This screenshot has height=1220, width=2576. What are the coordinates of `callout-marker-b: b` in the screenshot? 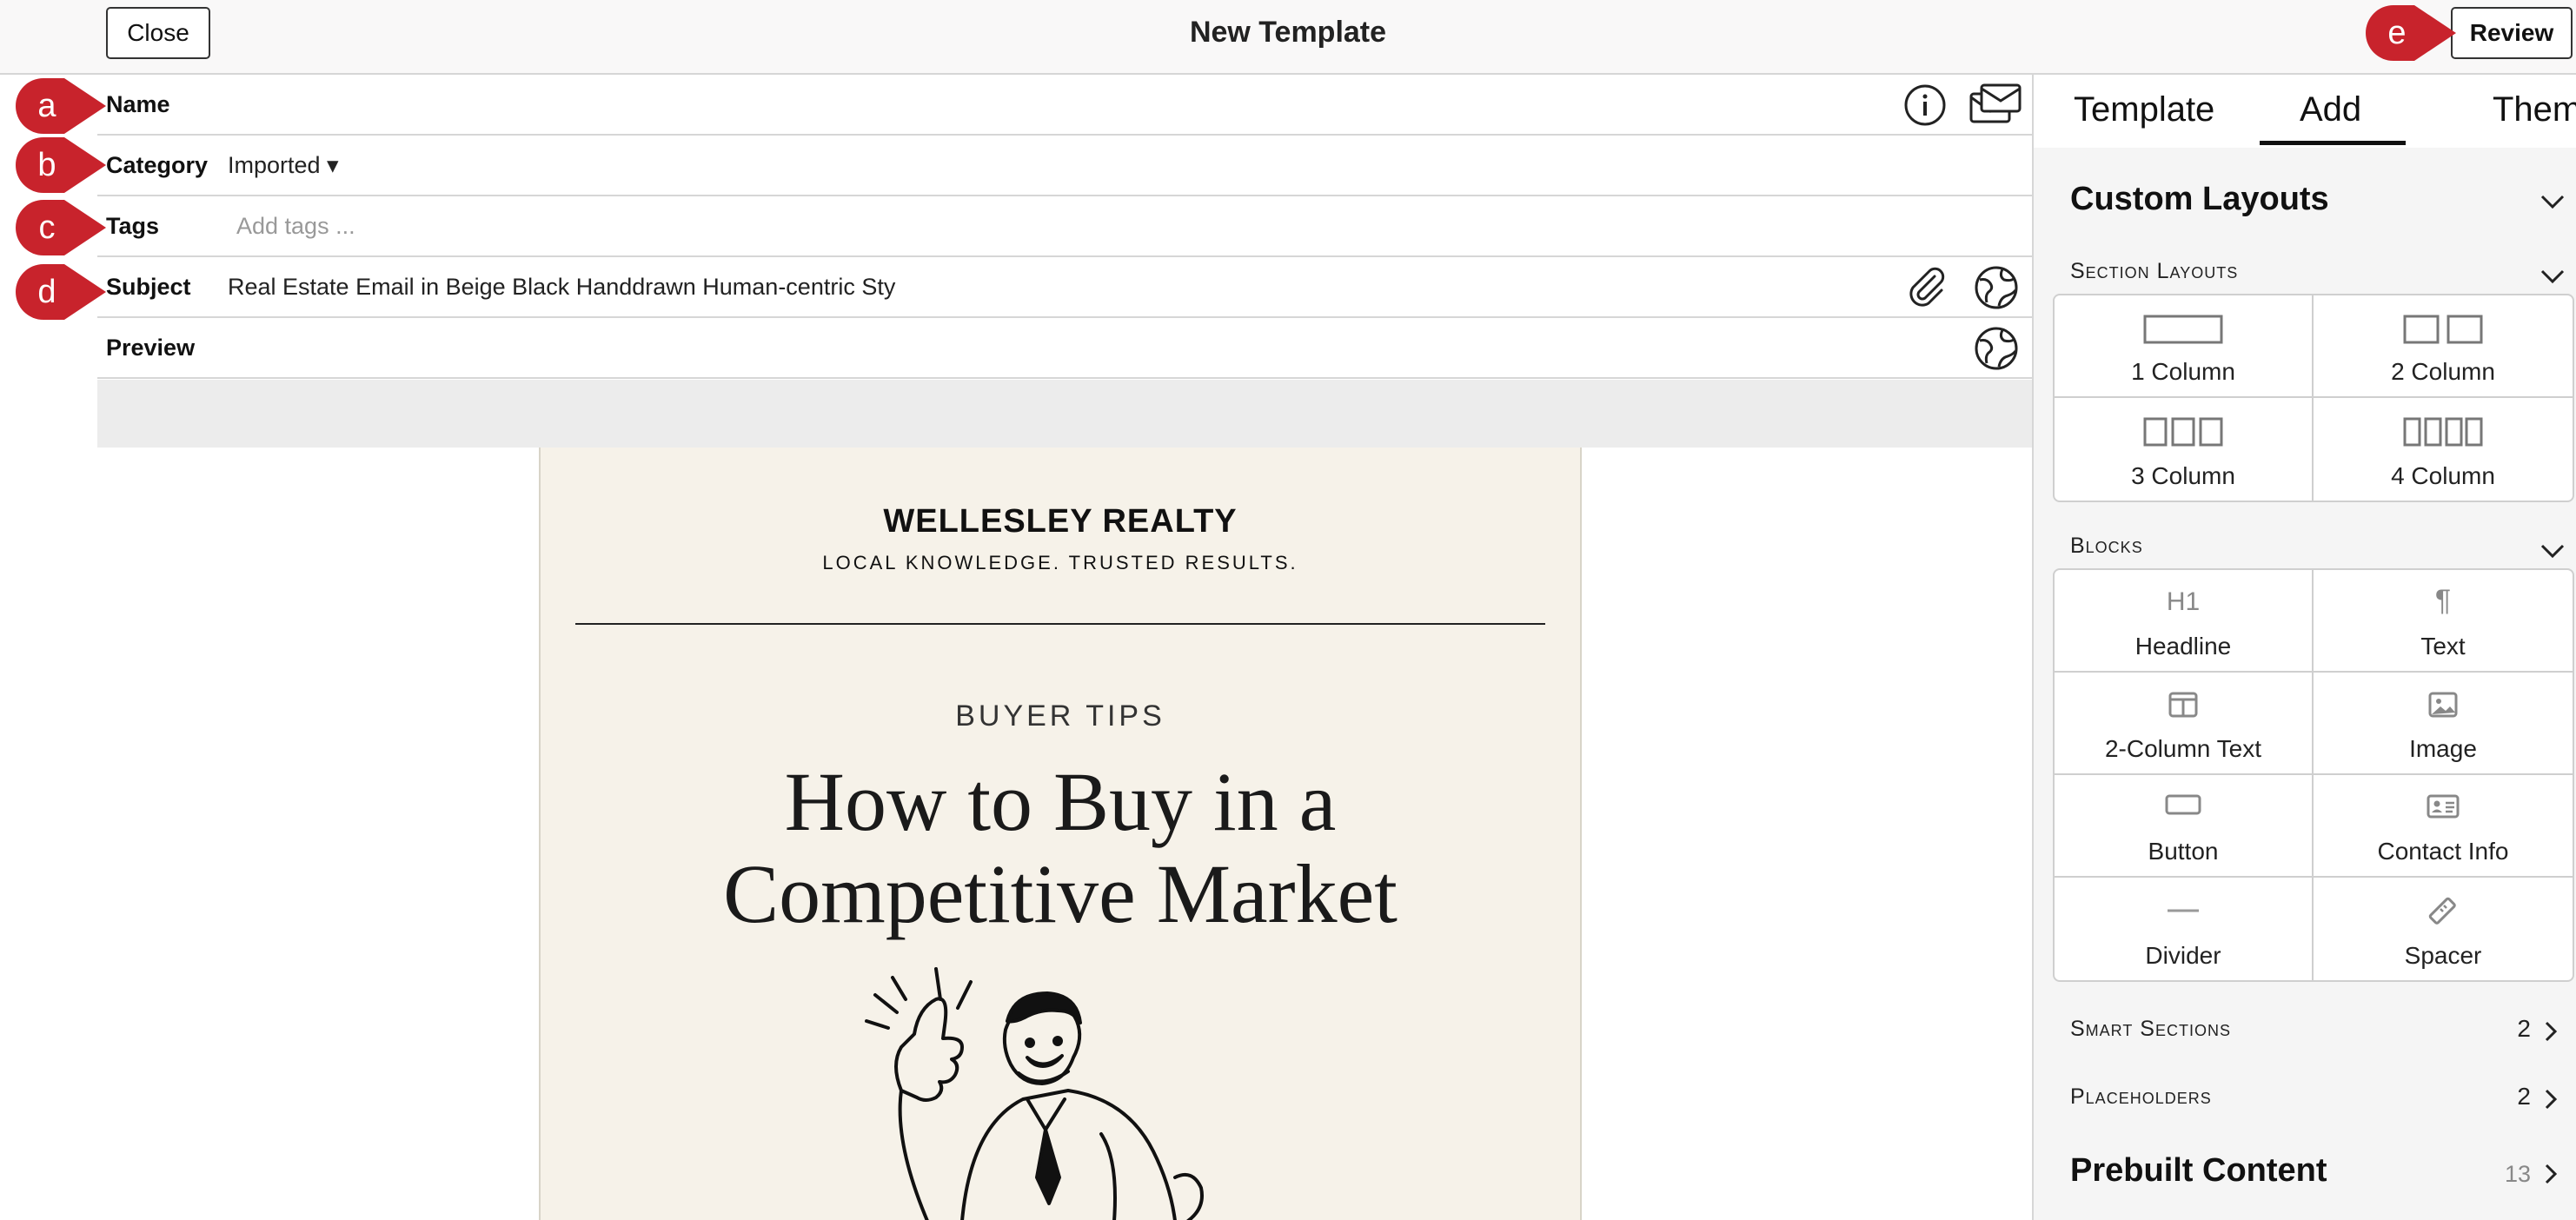 It's located at (61, 165).